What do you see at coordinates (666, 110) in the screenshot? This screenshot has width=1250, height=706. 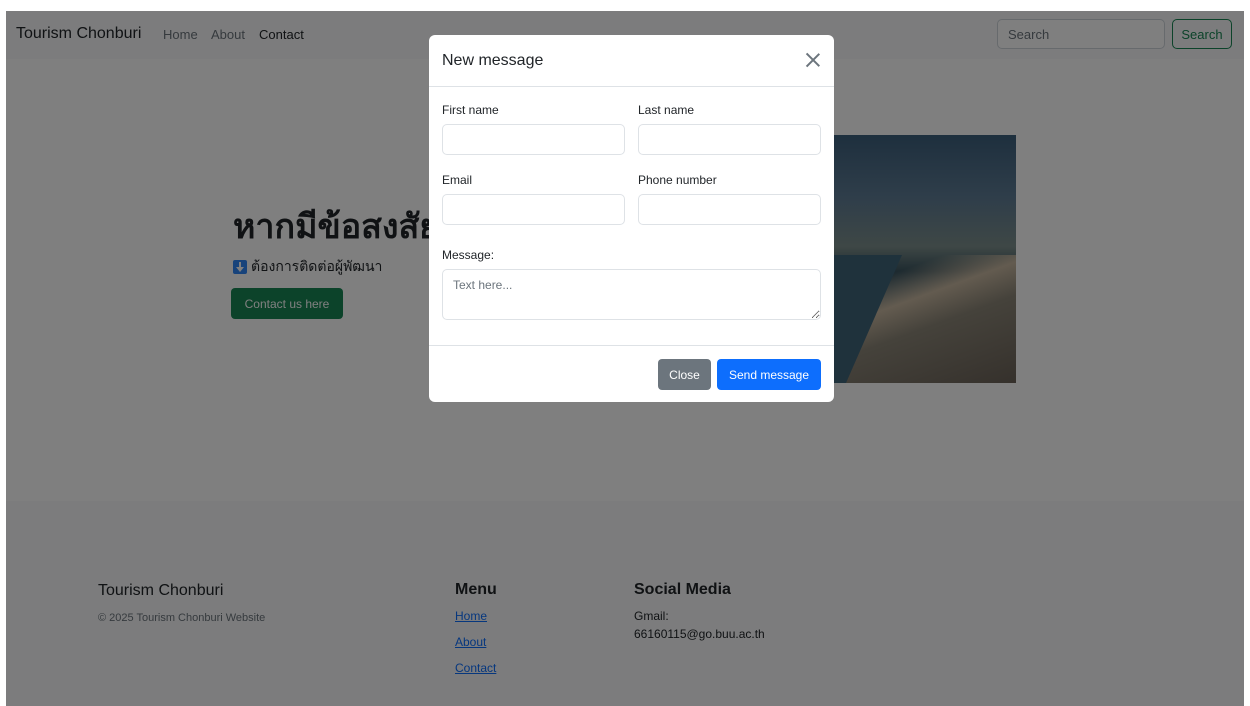 I see `last-name-label: Last name` at bounding box center [666, 110].